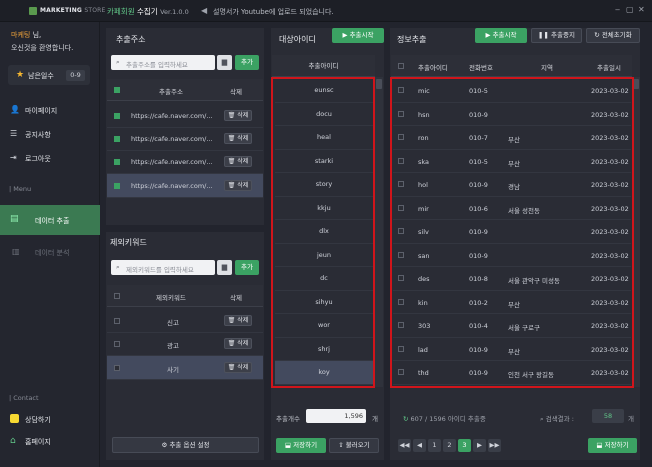 This screenshot has width=652, height=467. Describe the element at coordinates (404, 445) in the screenshot. I see `first-page-icon: ◀◀` at that location.